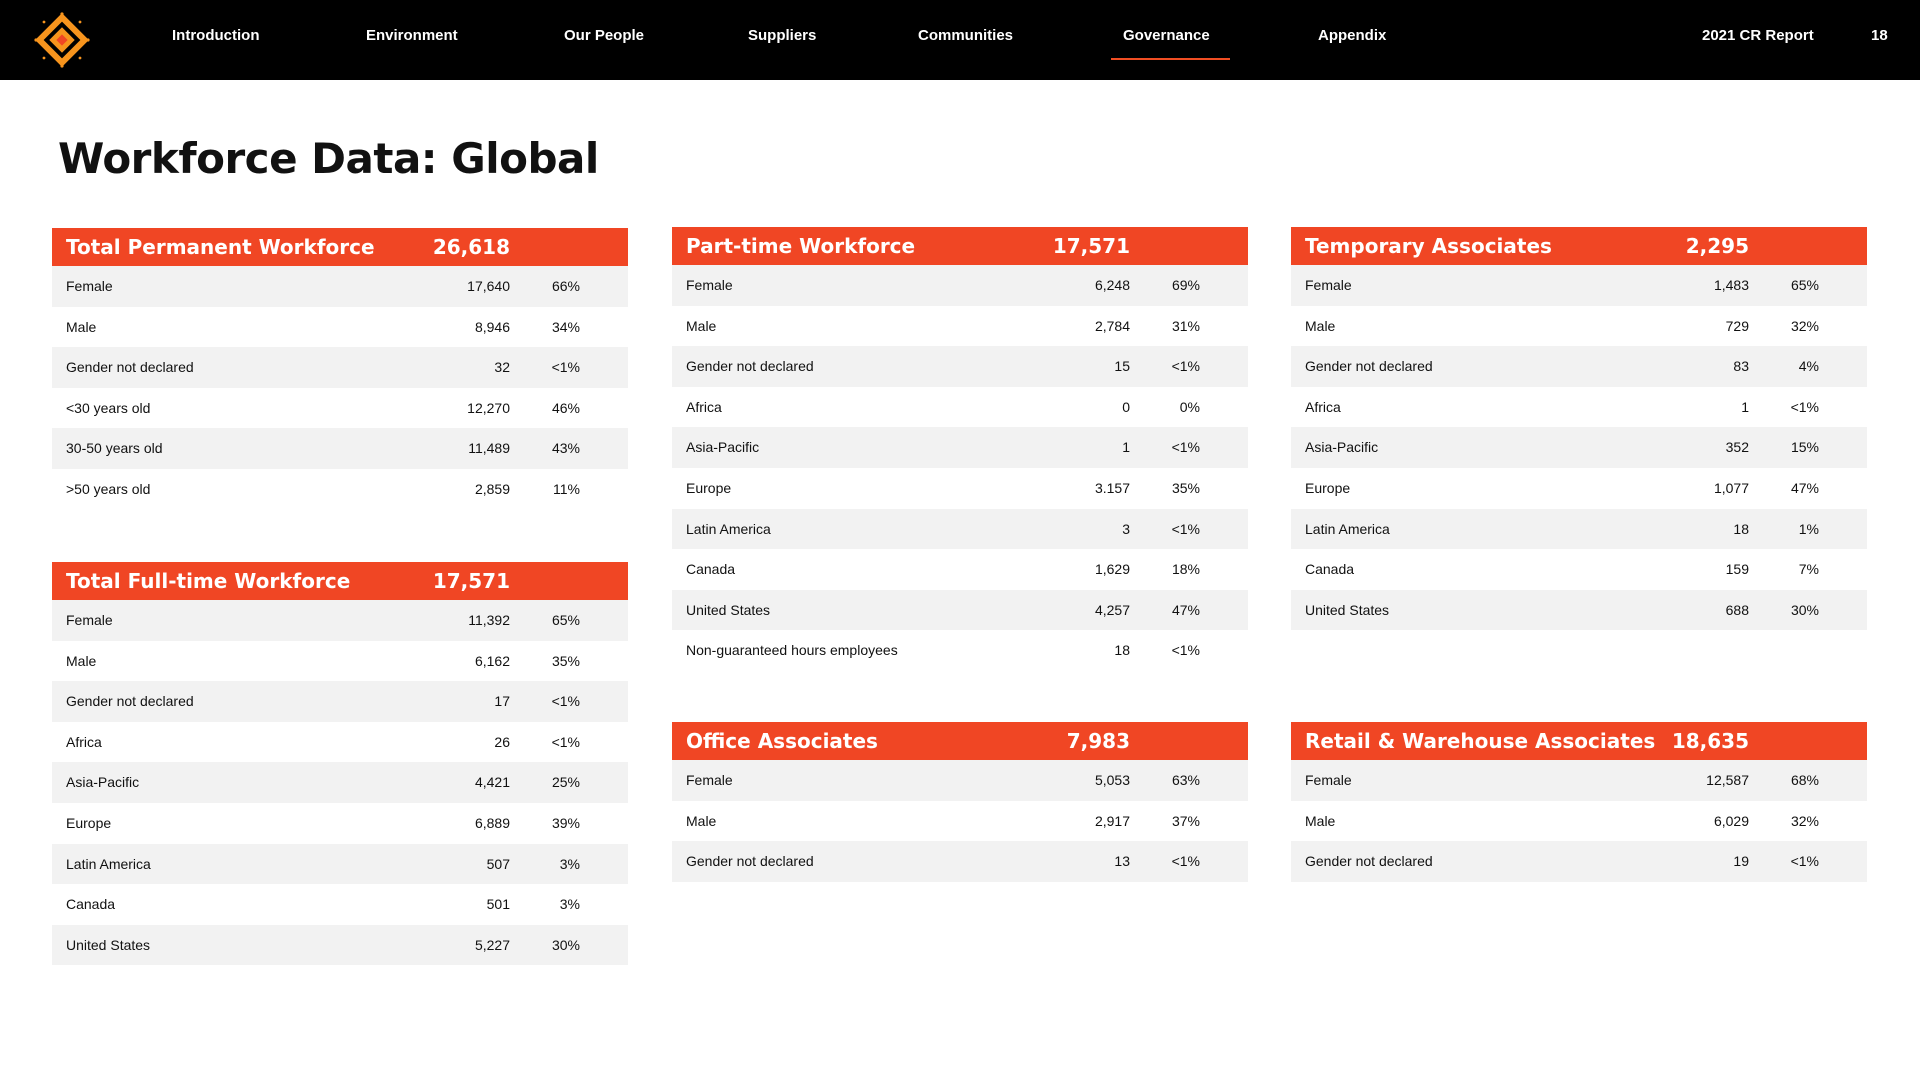 The height and width of the screenshot is (1080, 1920). Describe the element at coordinates (1185, 487) in the screenshot. I see `row-percent: 35%` at that location.